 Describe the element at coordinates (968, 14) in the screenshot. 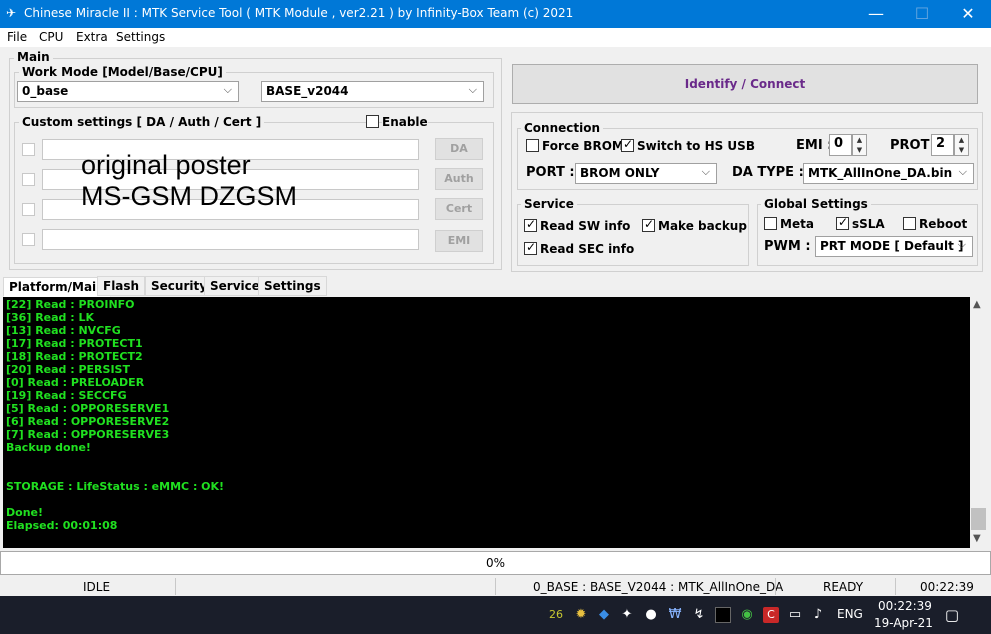

I see `close-button: ✕` at that location.